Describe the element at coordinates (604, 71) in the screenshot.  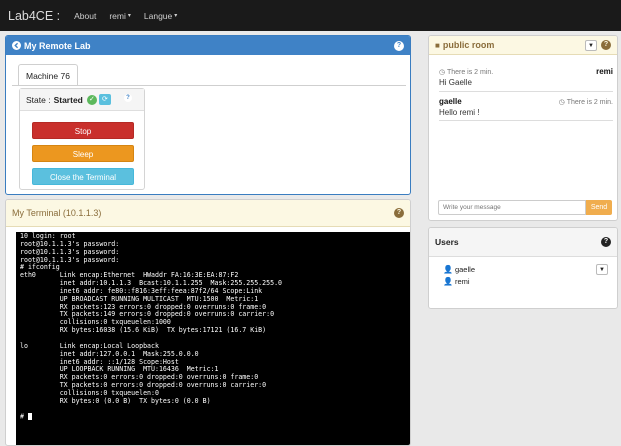
I see `message-author: remi` at that location.